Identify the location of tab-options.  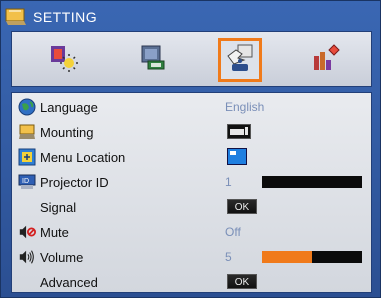
(326, 60).